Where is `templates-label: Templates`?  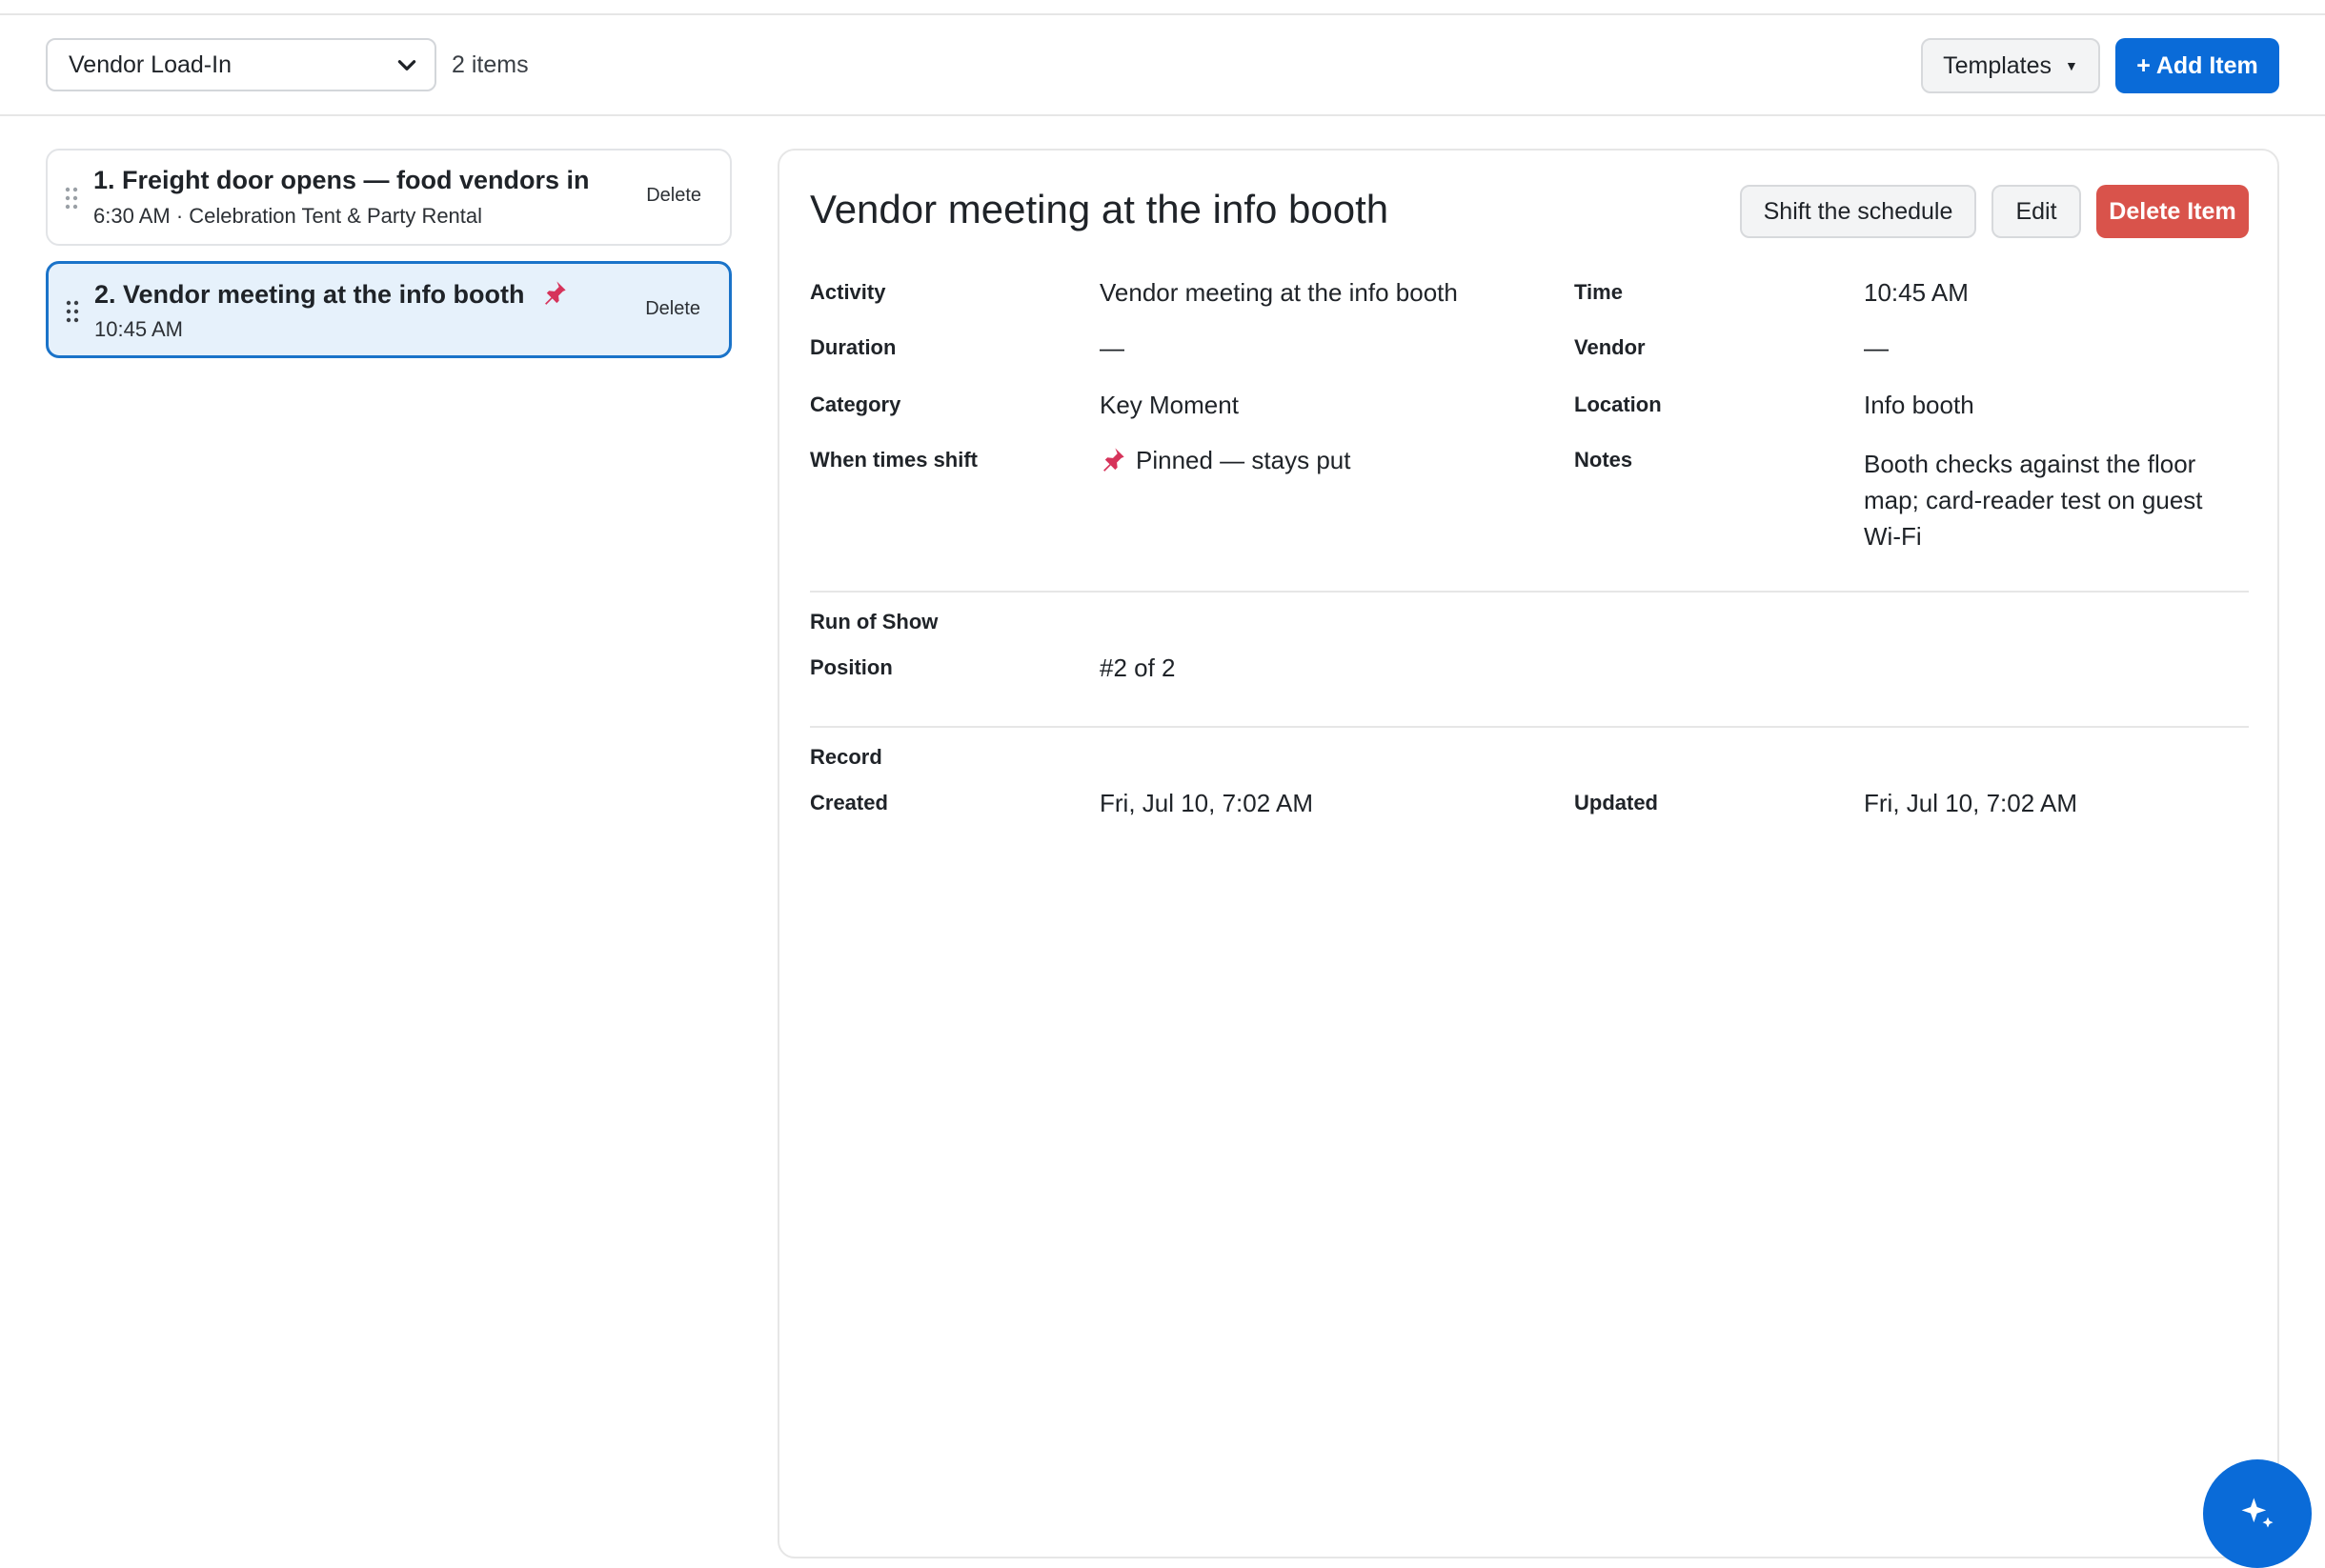
templates-label: Templates is located at coordinates (1998, 65).